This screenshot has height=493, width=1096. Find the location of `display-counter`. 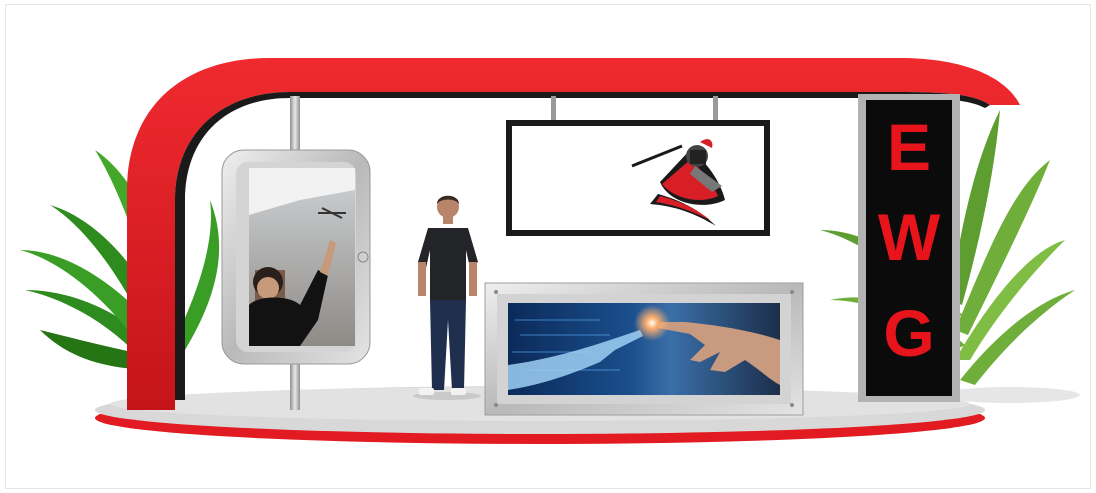

display-counter is located at coordinates (644, 349).